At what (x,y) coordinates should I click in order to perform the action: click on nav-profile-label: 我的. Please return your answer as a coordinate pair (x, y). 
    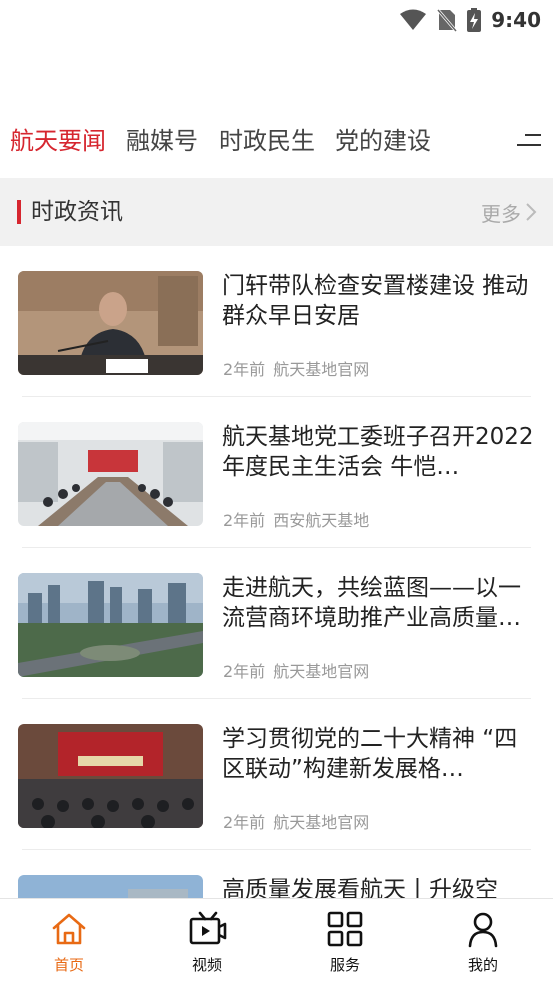
    Looking at the image, I should click on (482, 965).